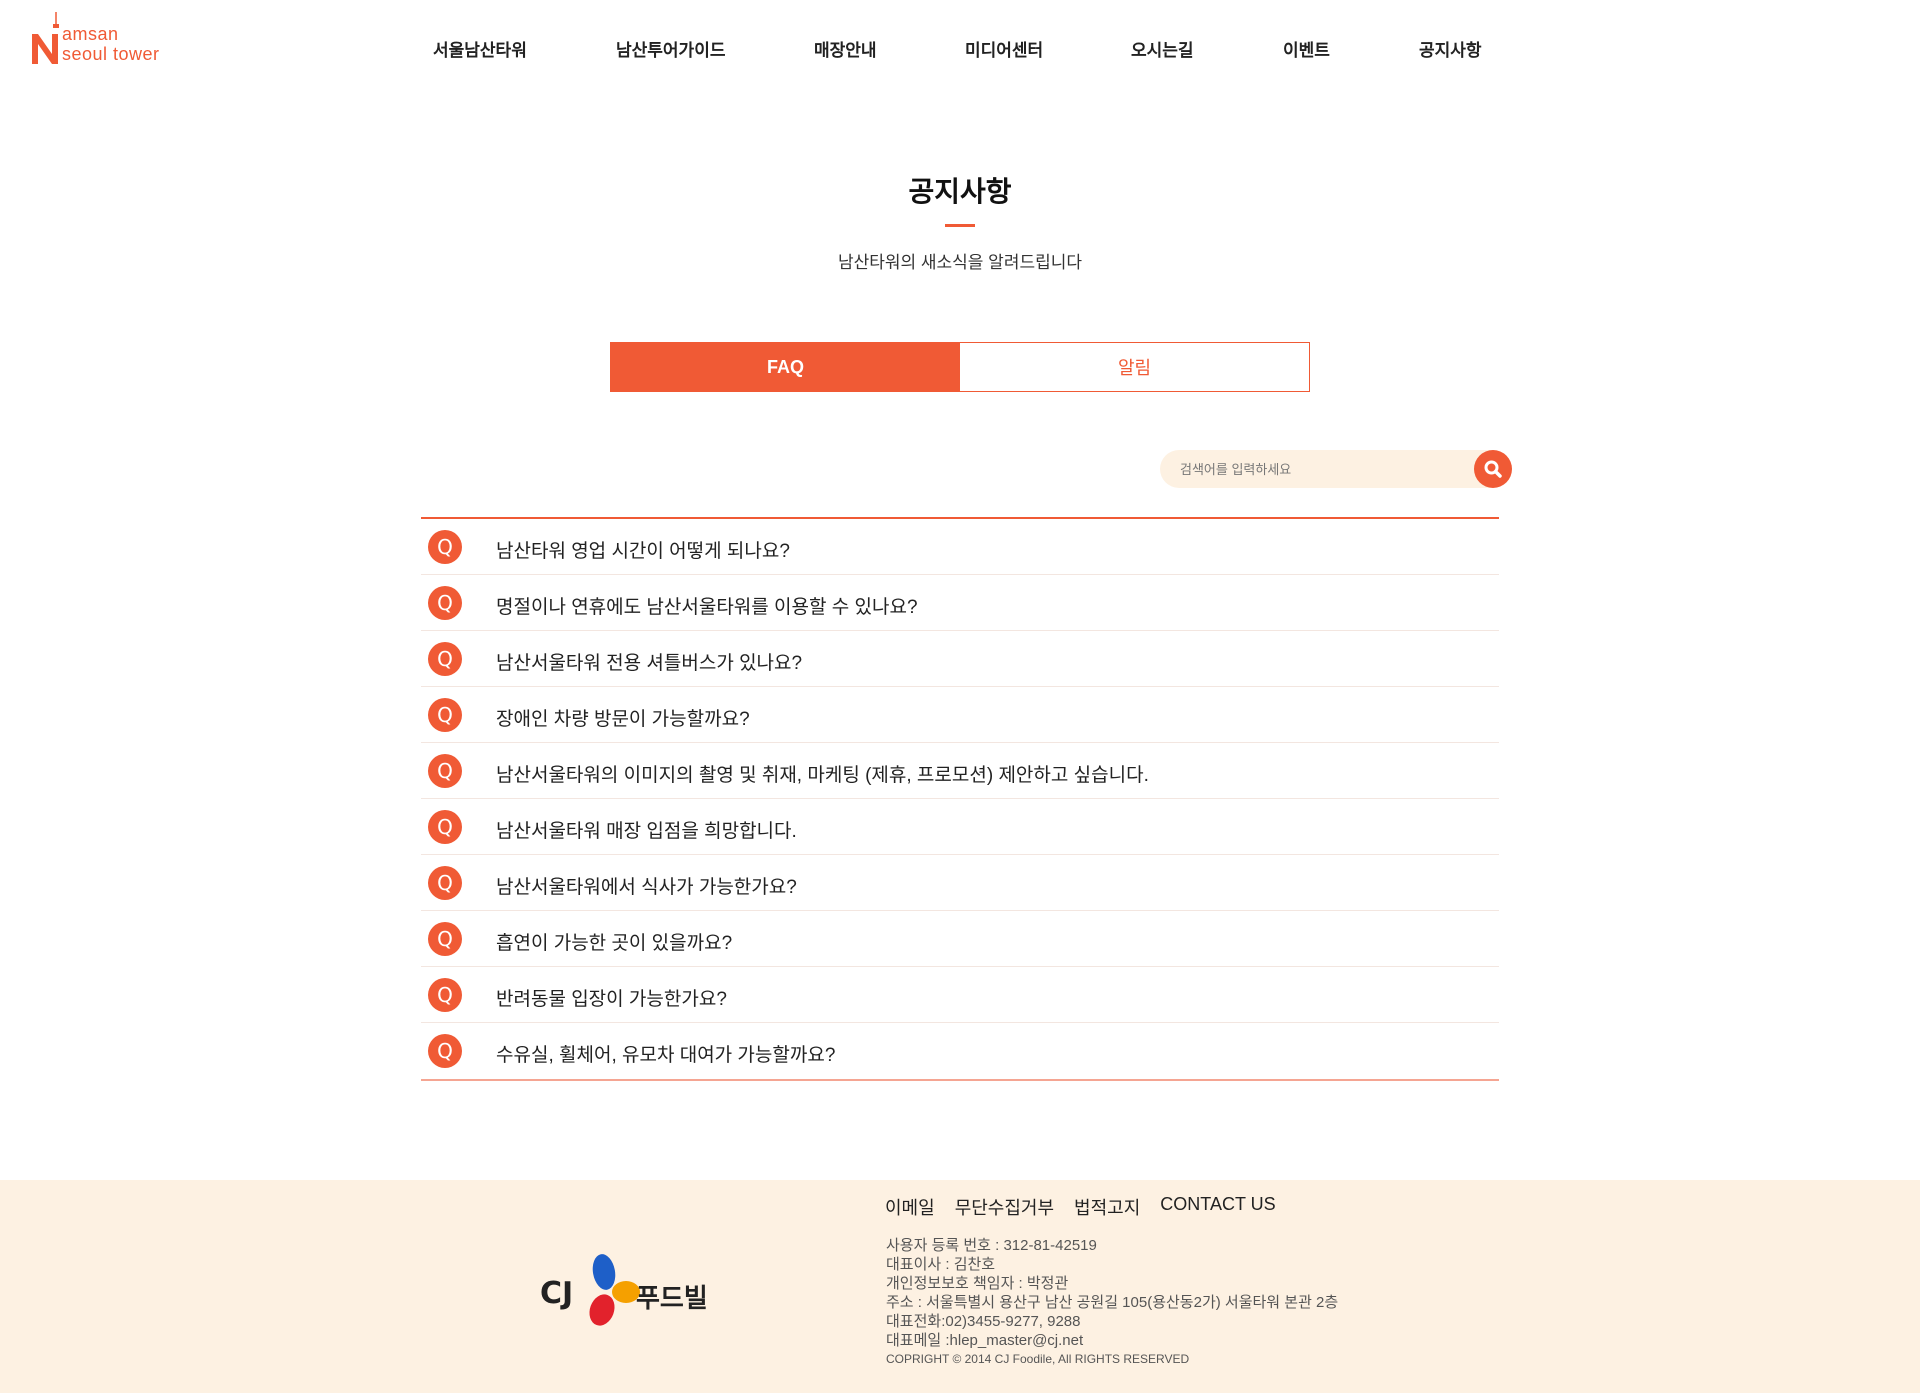  What do you see at coordinates (557, 1293) in the screenshot?
I see `cj-logo-text: CJ` at bounding box center [557, 1293].